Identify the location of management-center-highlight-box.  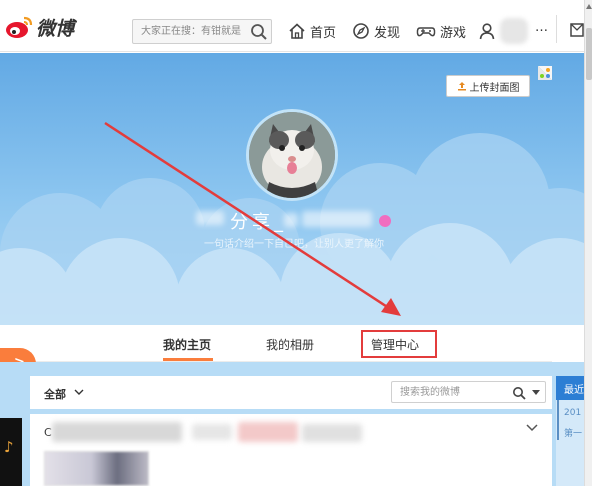
(399, 344).